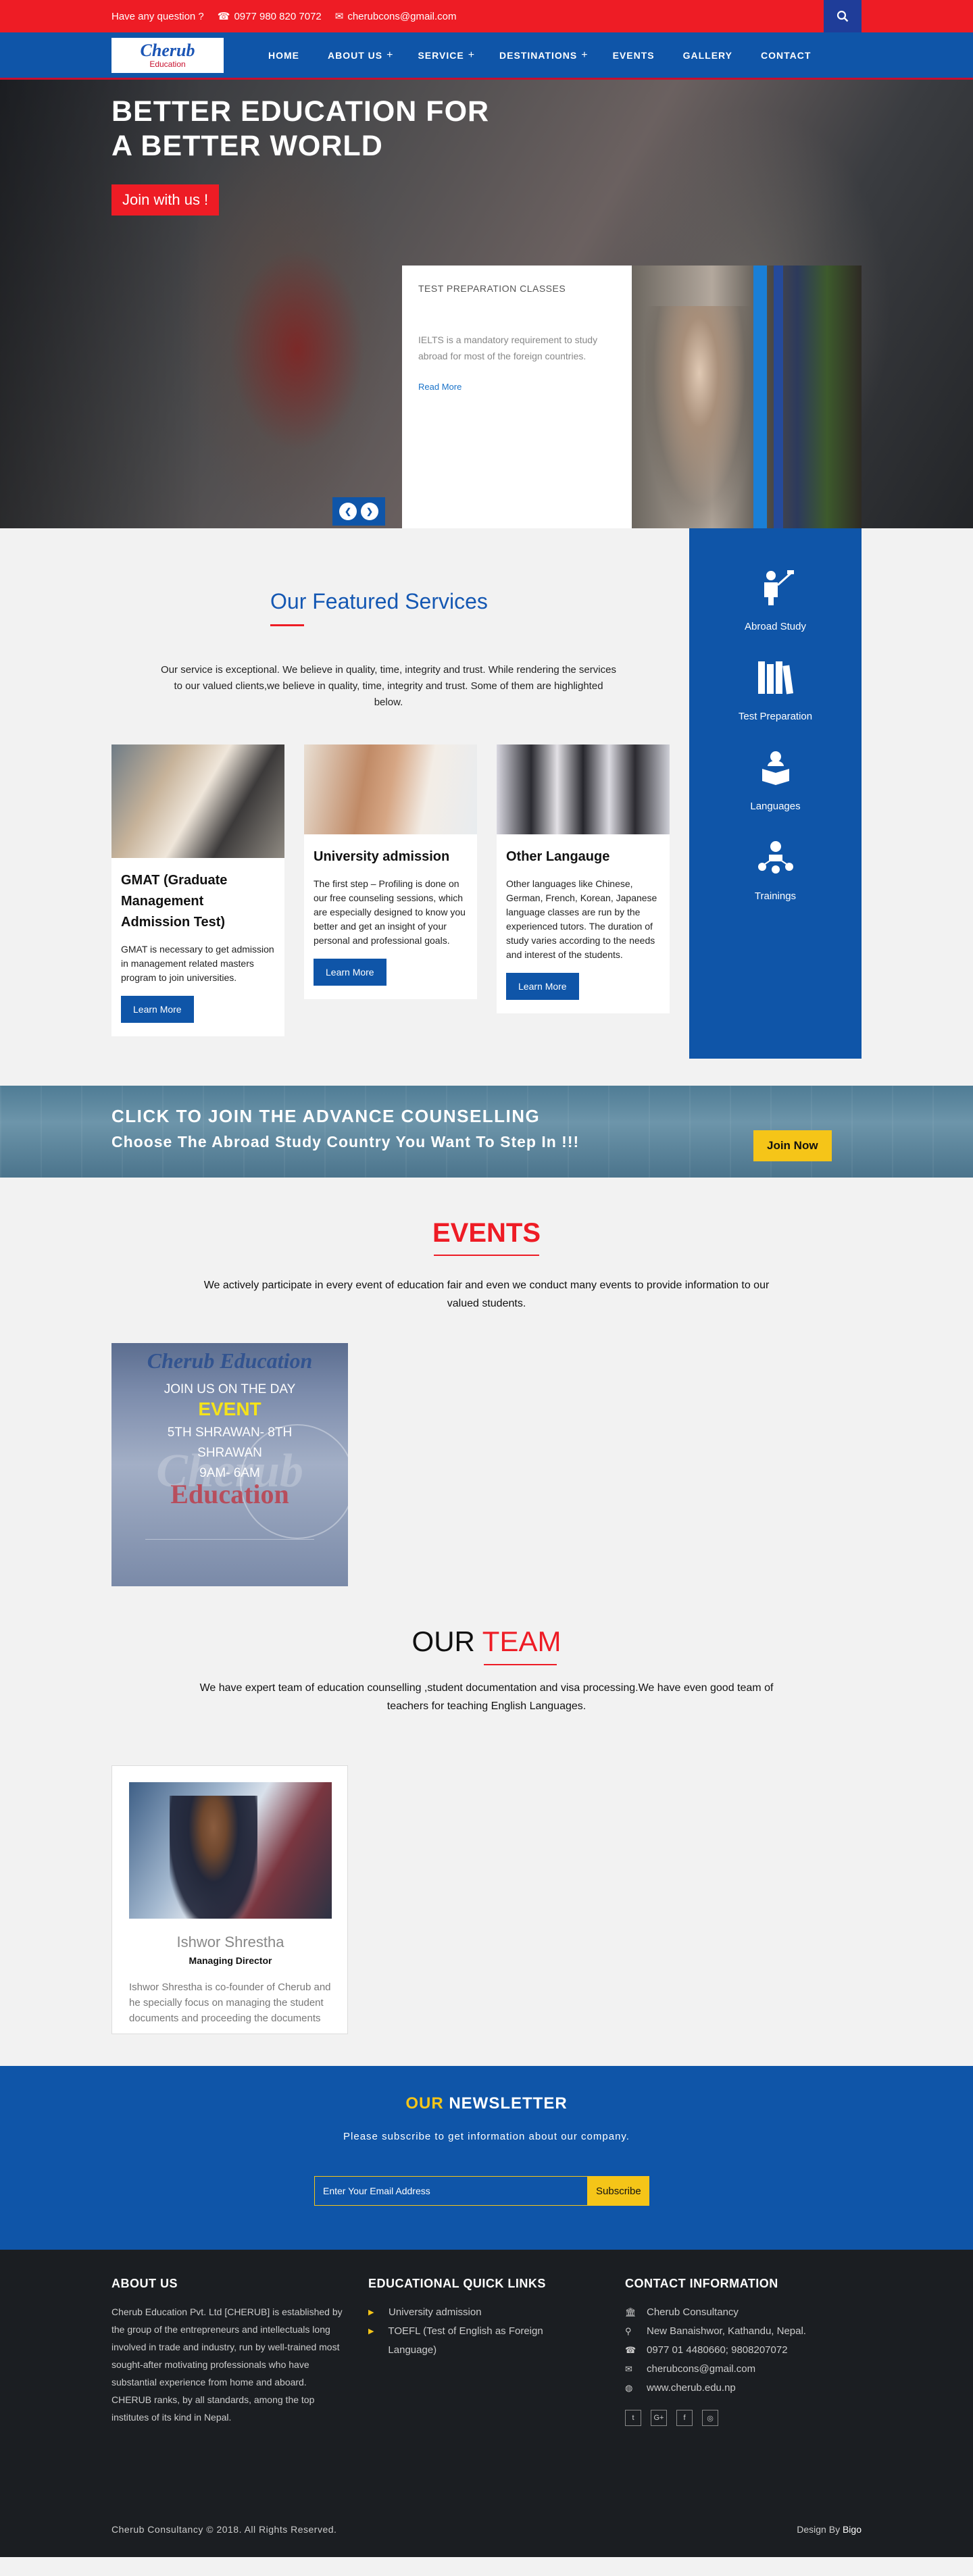  What do you see at coordinates (792, 1145) in the screenshot?
I see `join-now-button: Join Now` at bounding box center [792, 1145].